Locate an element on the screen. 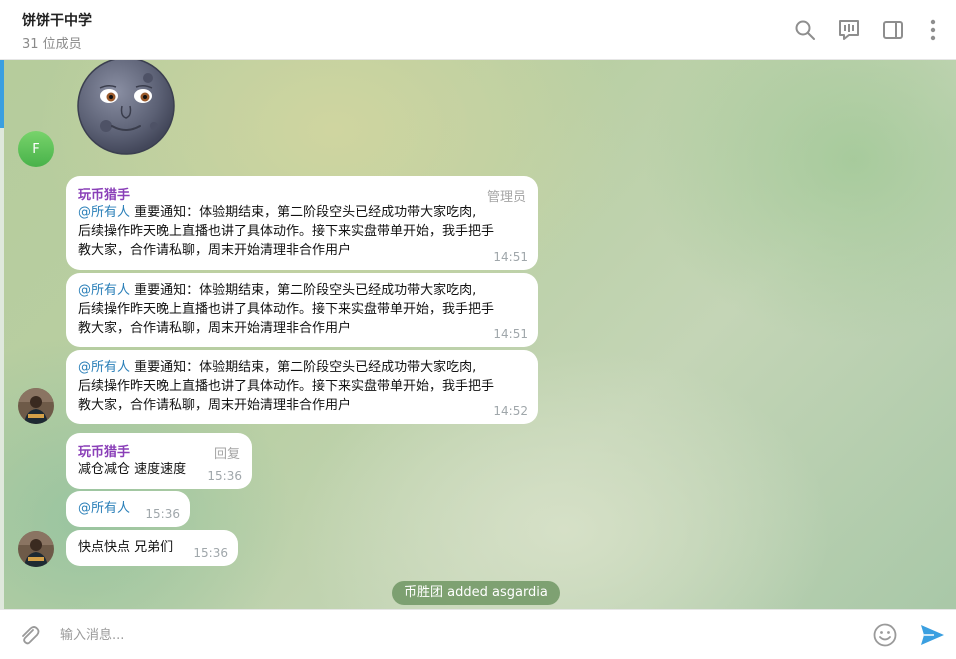 The image size is (956, 659). message-bubble: 快点快点 兄弟们 15:36 is located at coordinates (152, 548).